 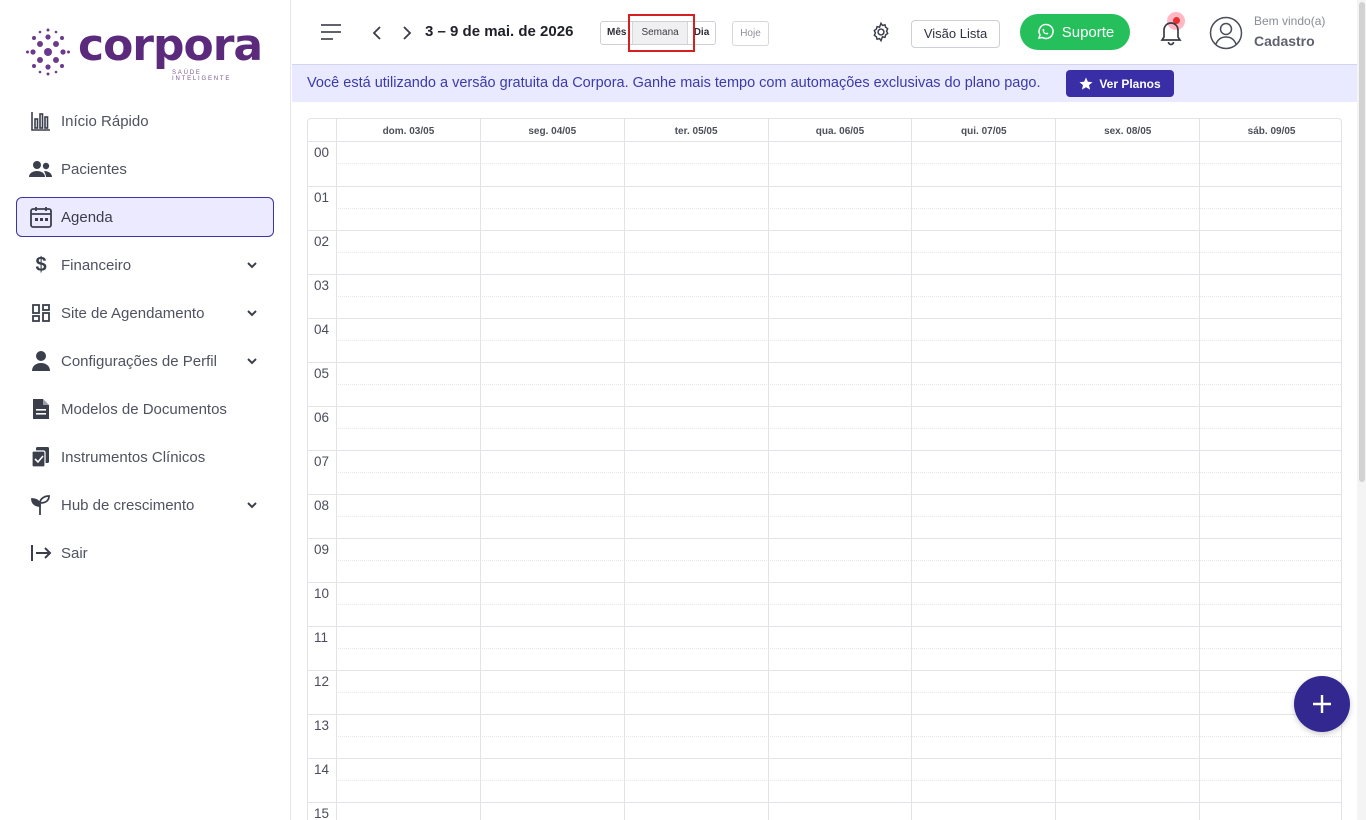 I want to click on sidebar-item-inicio-rapido: Início Rápido, so click(x=145, y=121).